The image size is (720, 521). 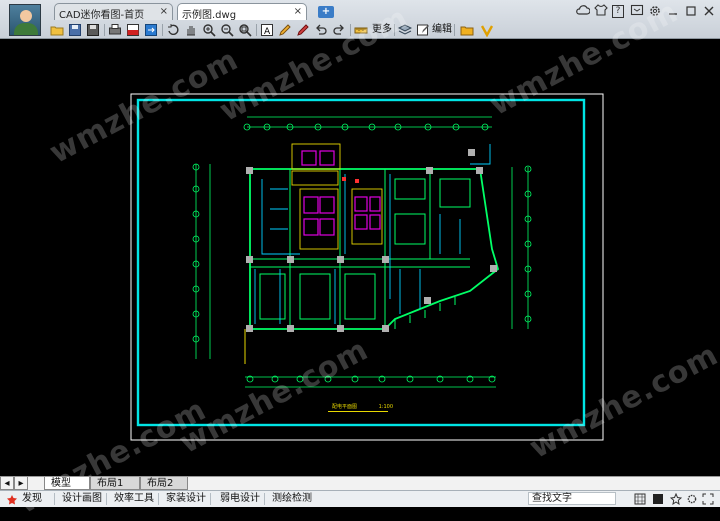 What do you see at coordinates (321, 30) in the screenshot?
I see `undo-icon` at bounding box center [321, 30].